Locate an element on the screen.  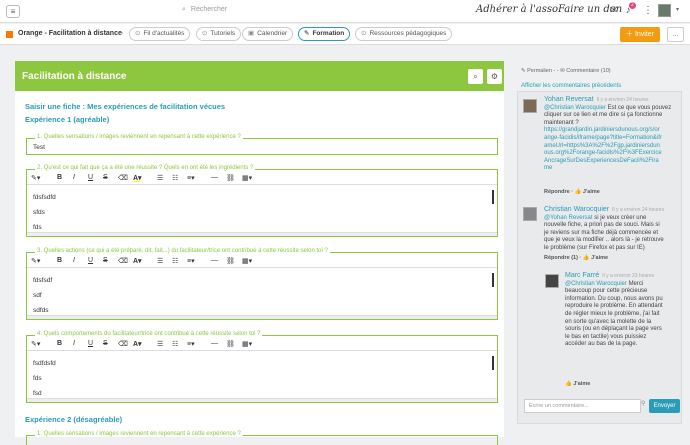
show-previous-comments-link: Afficher les commentaires précédents is located at coordinates (571, 86).